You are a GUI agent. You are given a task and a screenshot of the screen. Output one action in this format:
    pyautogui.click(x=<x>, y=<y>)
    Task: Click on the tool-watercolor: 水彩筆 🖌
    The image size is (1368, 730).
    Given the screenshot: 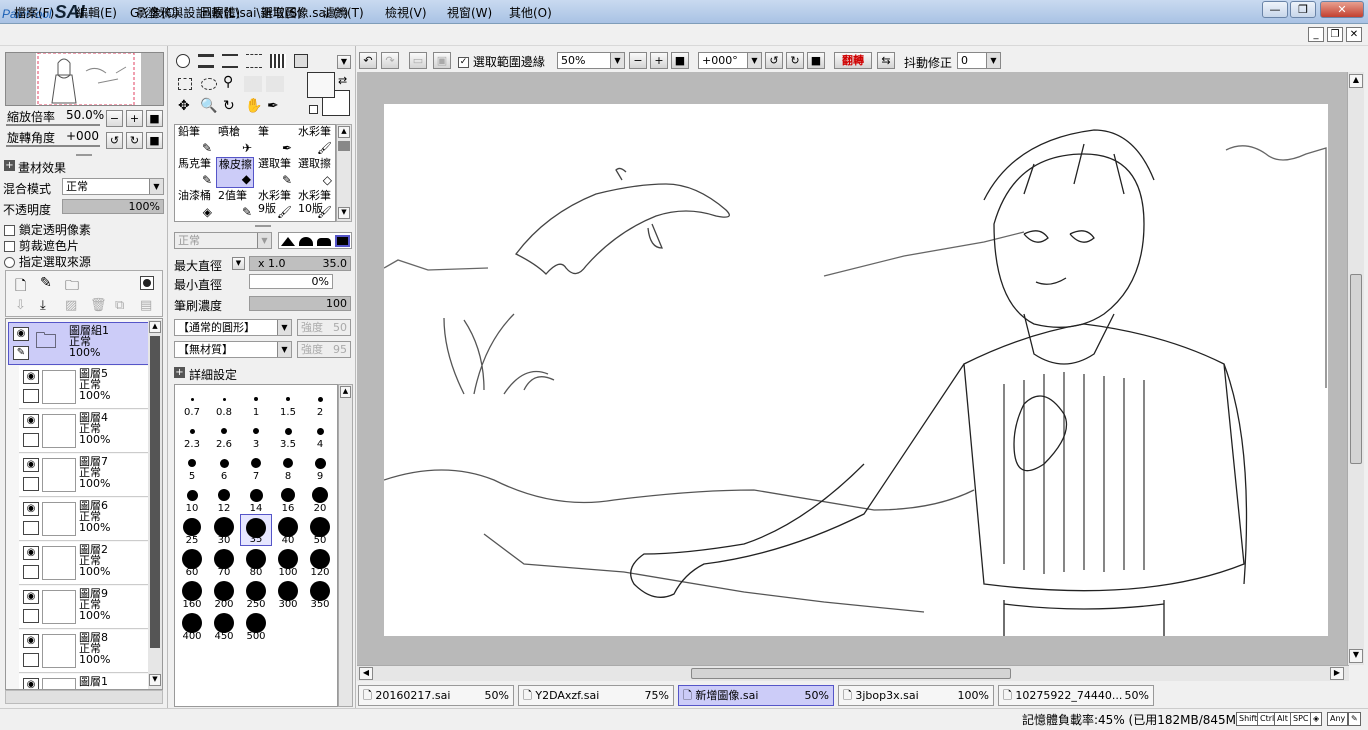 What is the action you would take?
    pyautogui.click(x=315, y=140)
    